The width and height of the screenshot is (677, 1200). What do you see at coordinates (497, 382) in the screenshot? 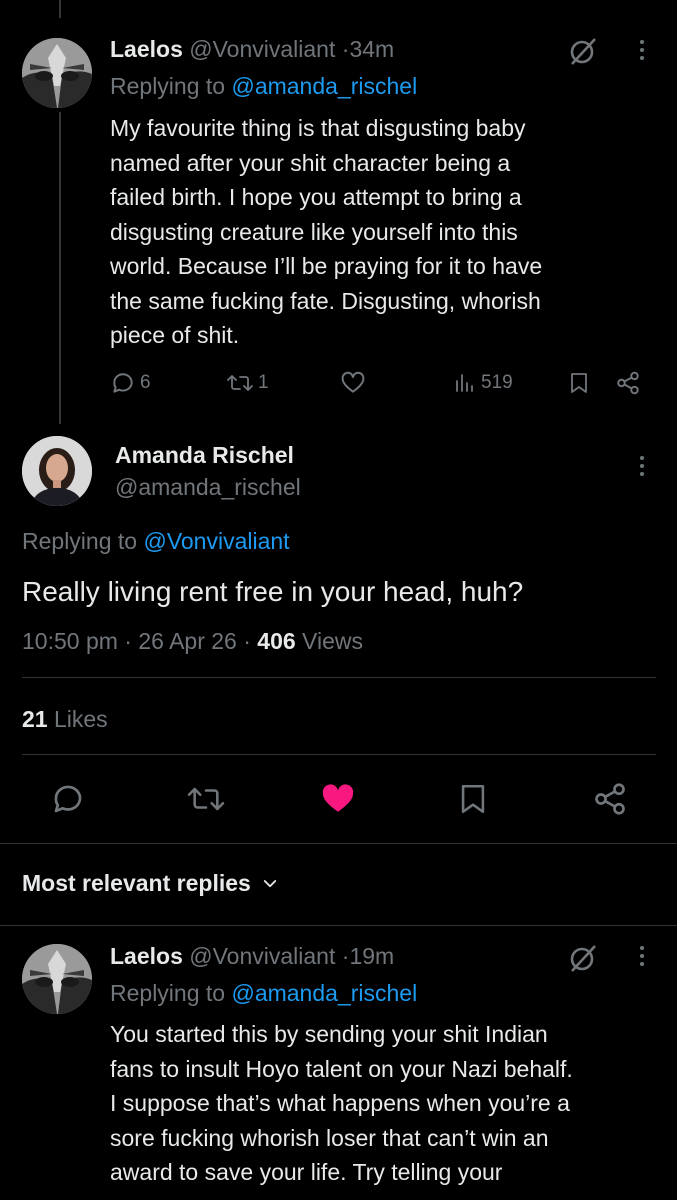
I see `views-count: 519` at bounding box center [497, 382].